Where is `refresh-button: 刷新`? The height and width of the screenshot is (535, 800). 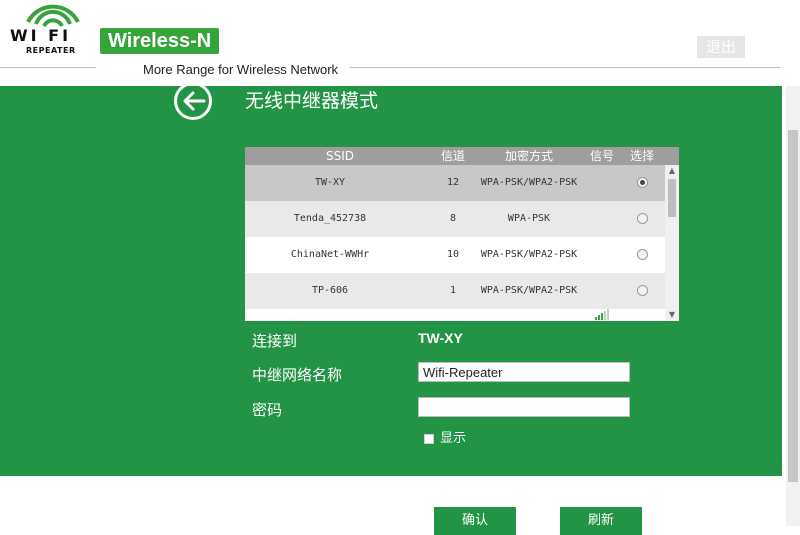 refresh-button: 刷新 is located at coordinates (601, 521).